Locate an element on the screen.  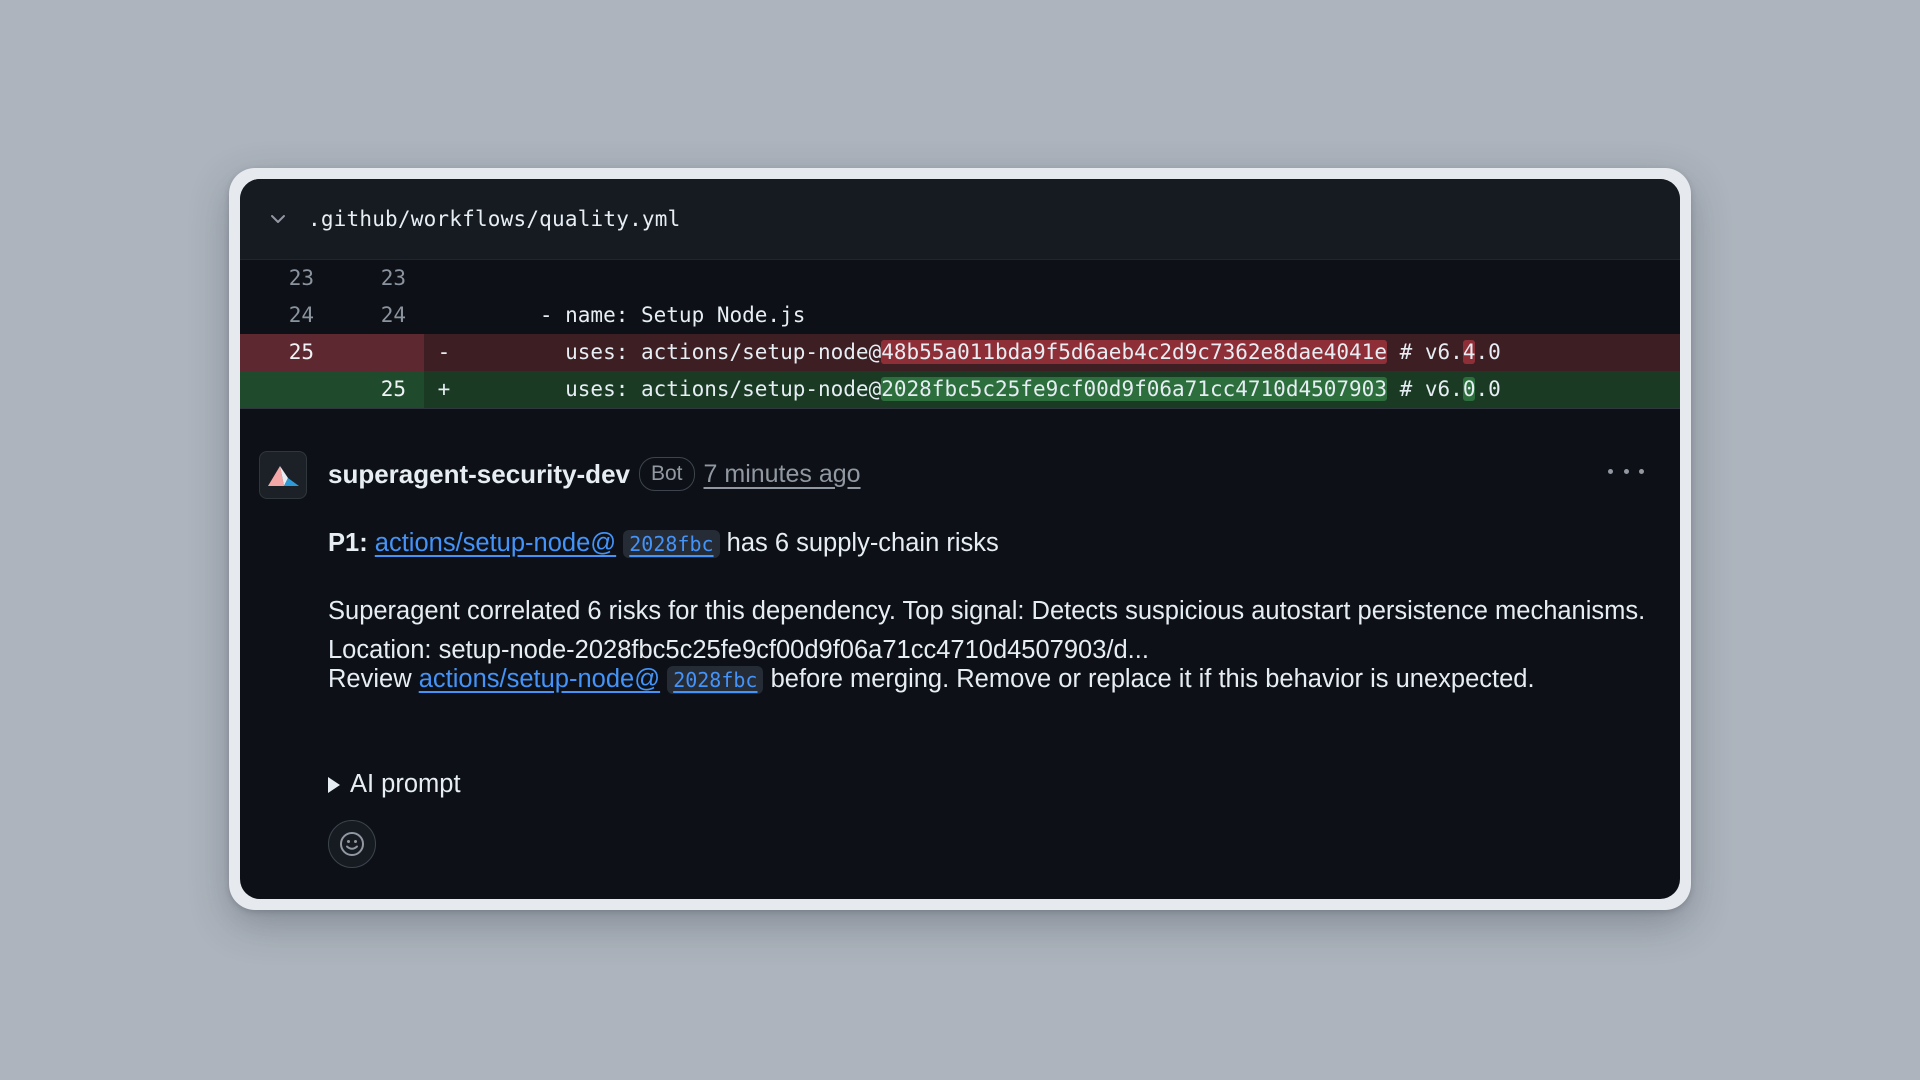
diff-sign: + is located at coordinates (444, 389).